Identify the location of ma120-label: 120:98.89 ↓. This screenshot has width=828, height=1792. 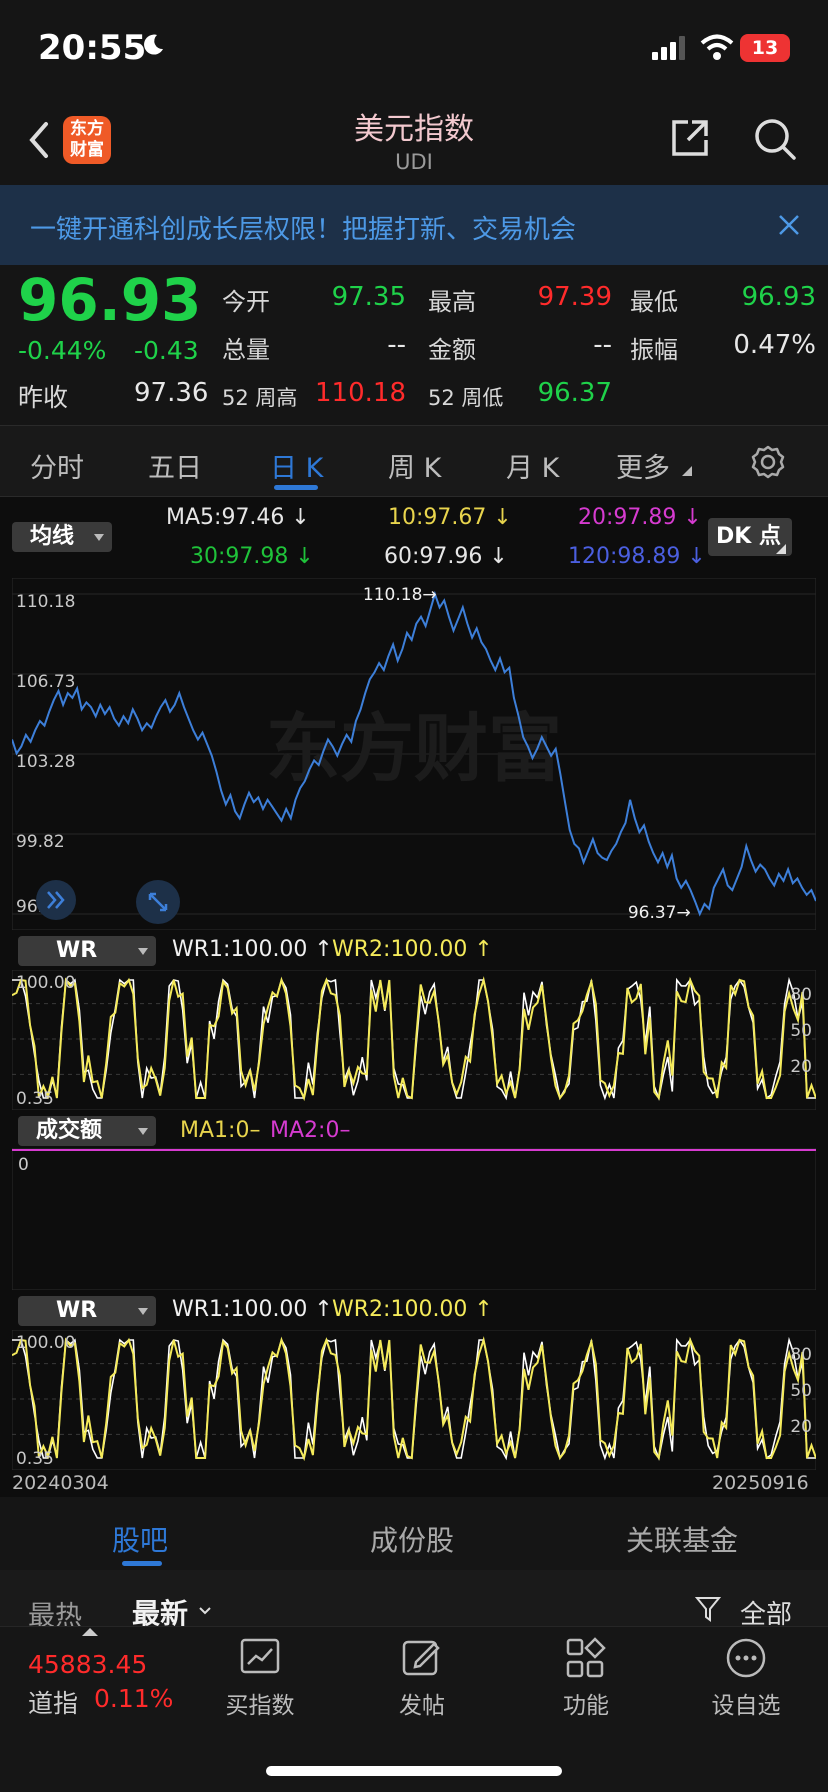
(637, 556).